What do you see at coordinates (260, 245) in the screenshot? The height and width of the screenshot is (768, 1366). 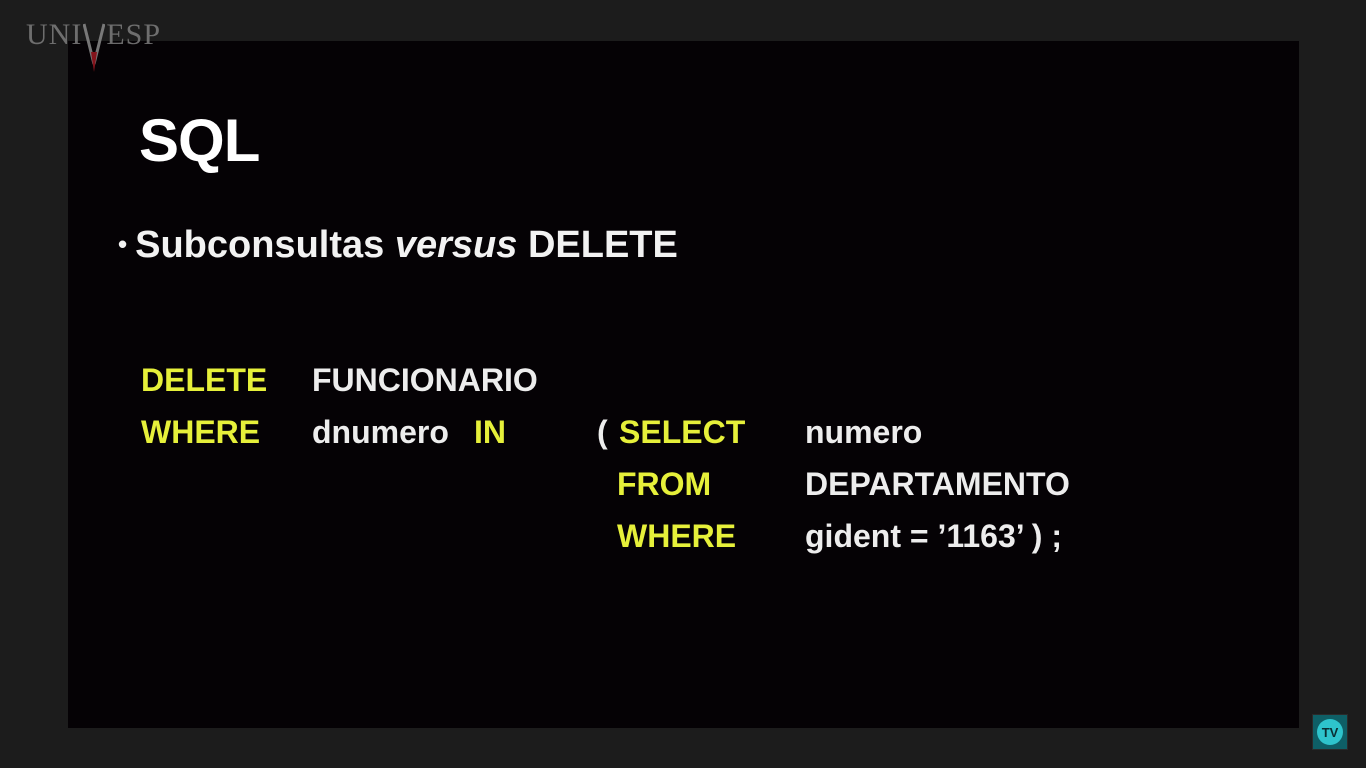 I see `bullet-text-before: Subconsultas` at bounding box center [260, 245].